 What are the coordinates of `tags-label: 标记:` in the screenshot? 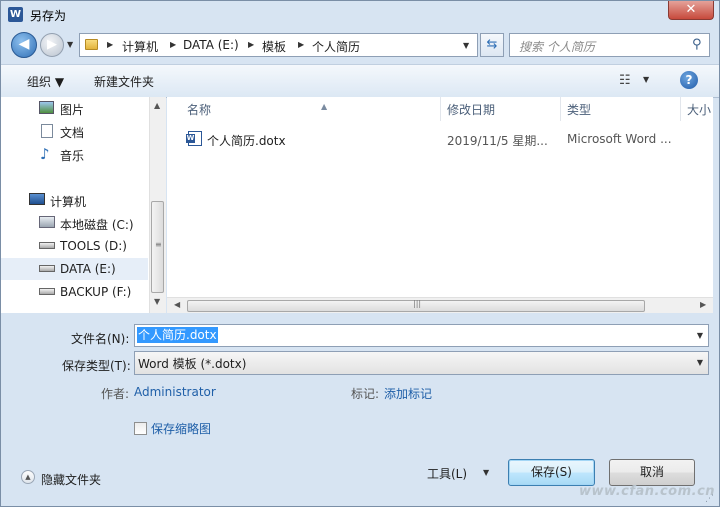 It's located at (365, 394).